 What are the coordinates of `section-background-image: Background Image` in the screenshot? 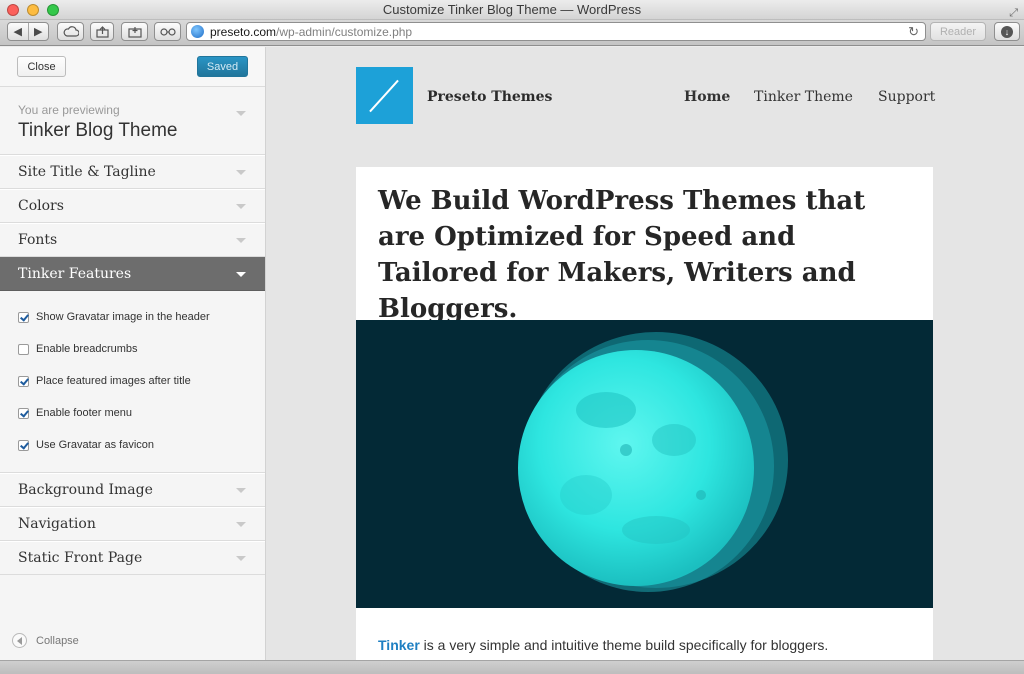 It's located at (132, 490).